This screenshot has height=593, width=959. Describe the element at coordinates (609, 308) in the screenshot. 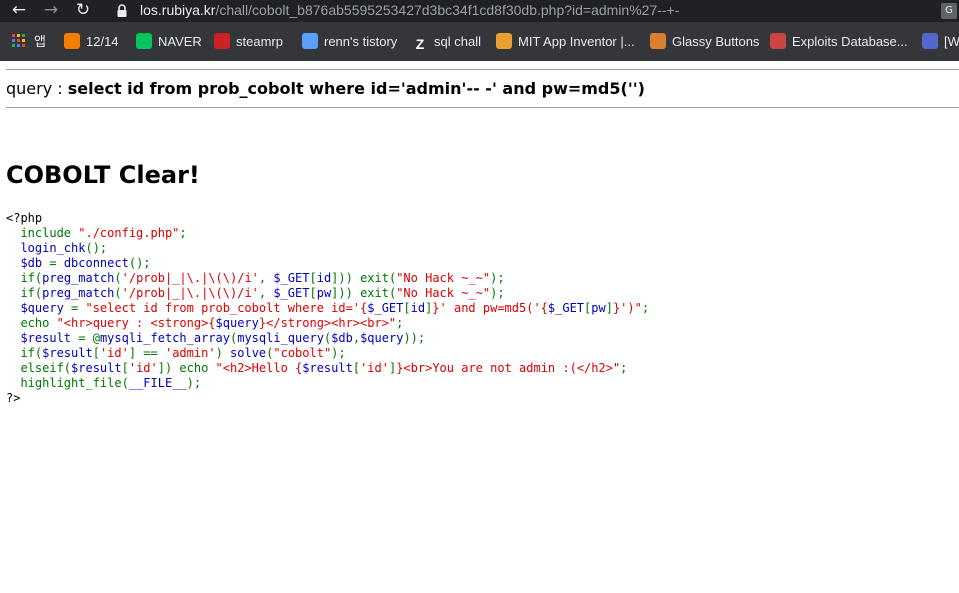

I see `code-token: ]` at that location.